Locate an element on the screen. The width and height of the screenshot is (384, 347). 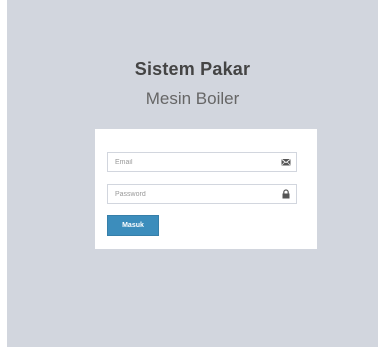
app-title: Sistem Pakar is located at coordinates (192, 69).